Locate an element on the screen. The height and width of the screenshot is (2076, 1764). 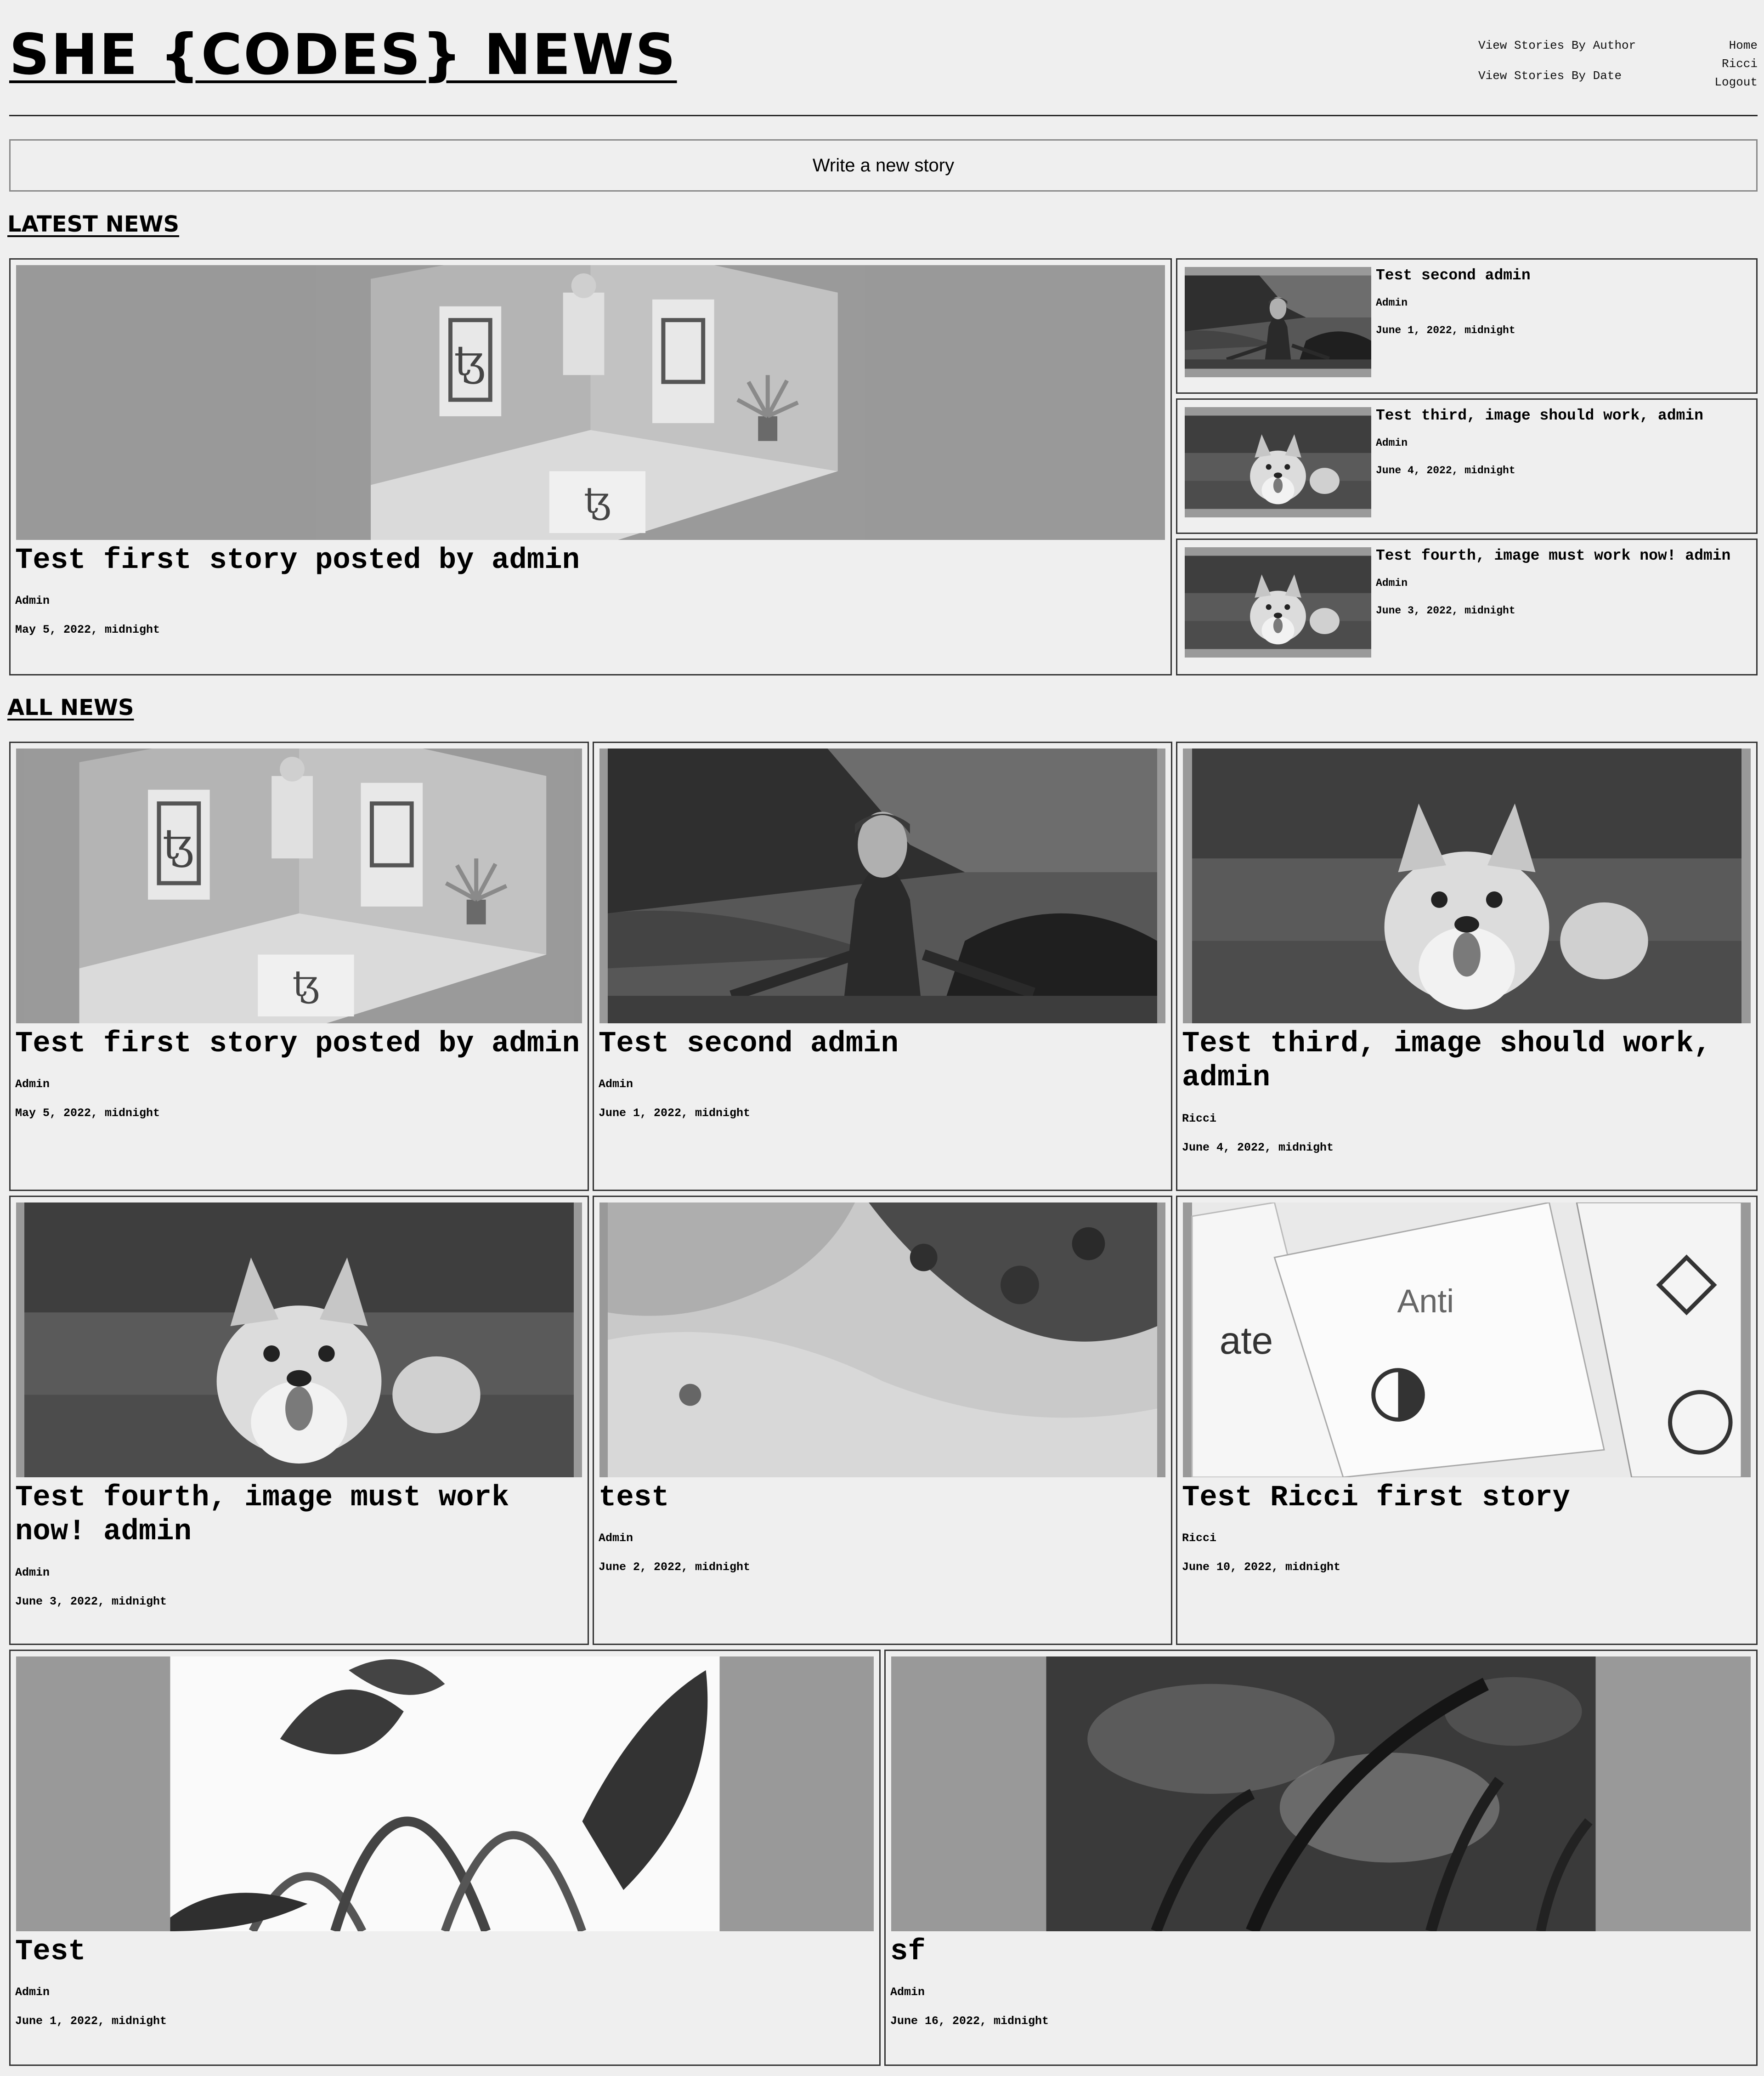
all-news-heading: ALL NEWS is located at coordinates (70, 707).